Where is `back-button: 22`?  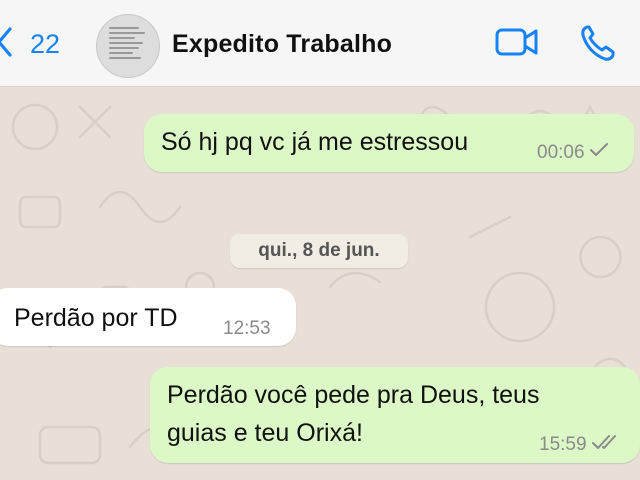 back-button: 22 is located at coordinates (30, 44).